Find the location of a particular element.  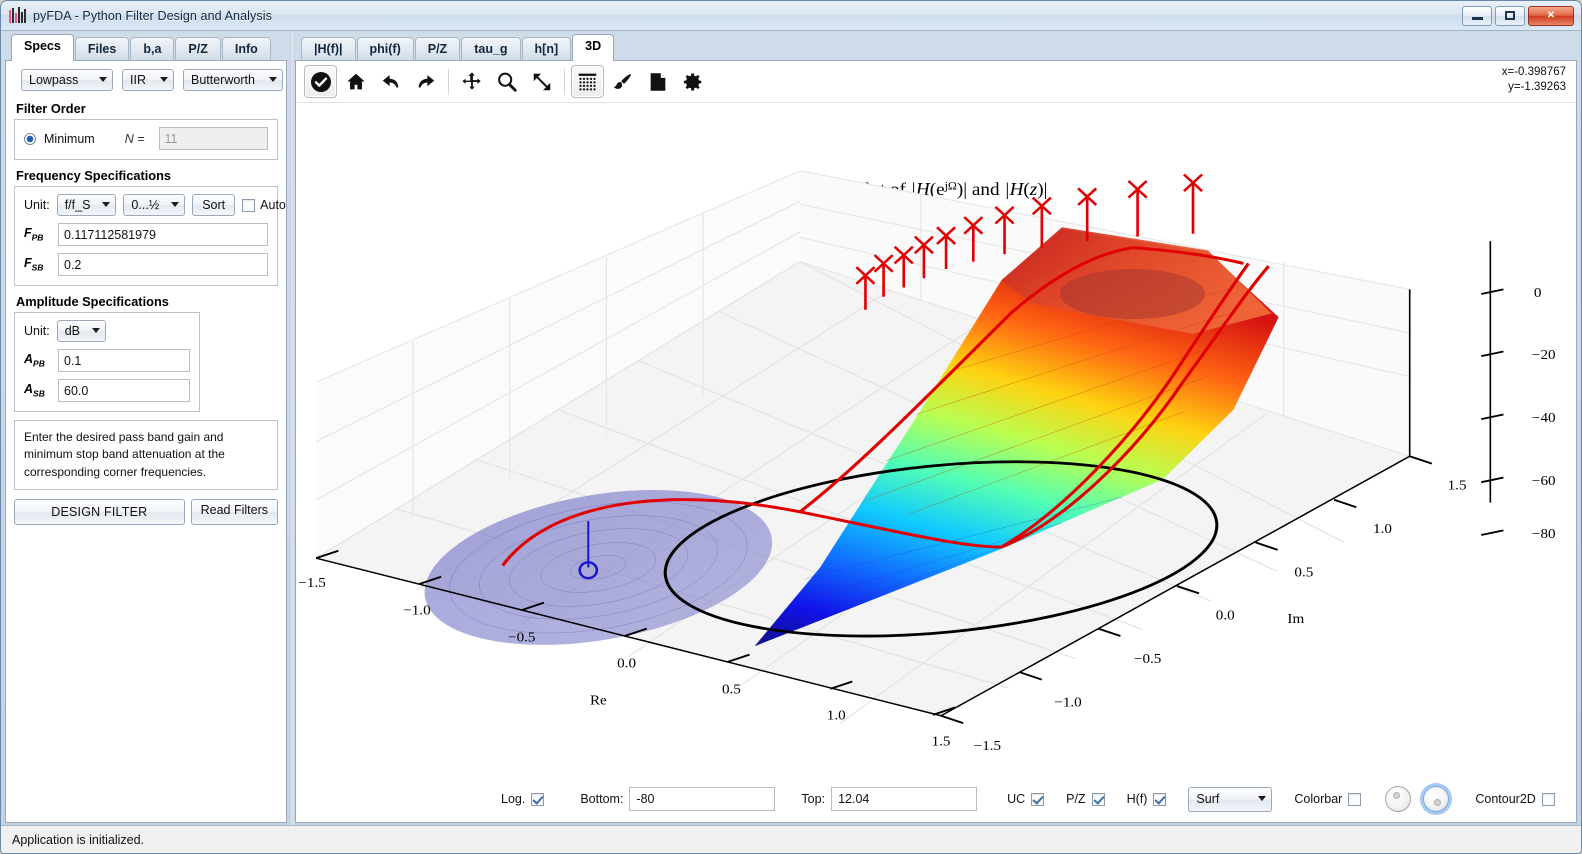

fpb-input: 0.117112581979 is located at coordinates (163, 234).